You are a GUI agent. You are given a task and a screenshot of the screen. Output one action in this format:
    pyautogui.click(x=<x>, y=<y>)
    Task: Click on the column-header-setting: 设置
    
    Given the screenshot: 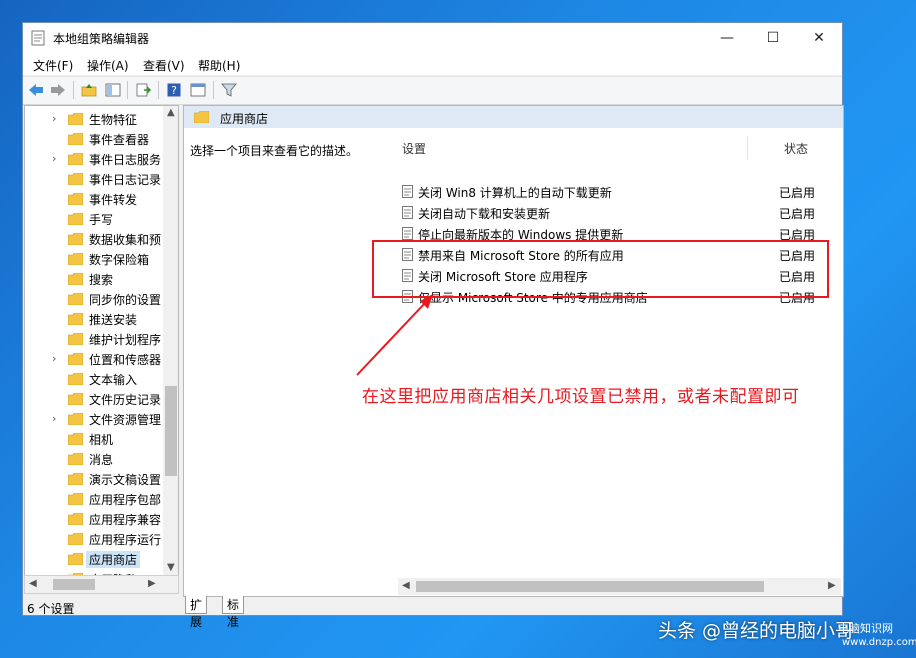 What is the action you would take?
    pyautogui.click(x=414, y=148)
    